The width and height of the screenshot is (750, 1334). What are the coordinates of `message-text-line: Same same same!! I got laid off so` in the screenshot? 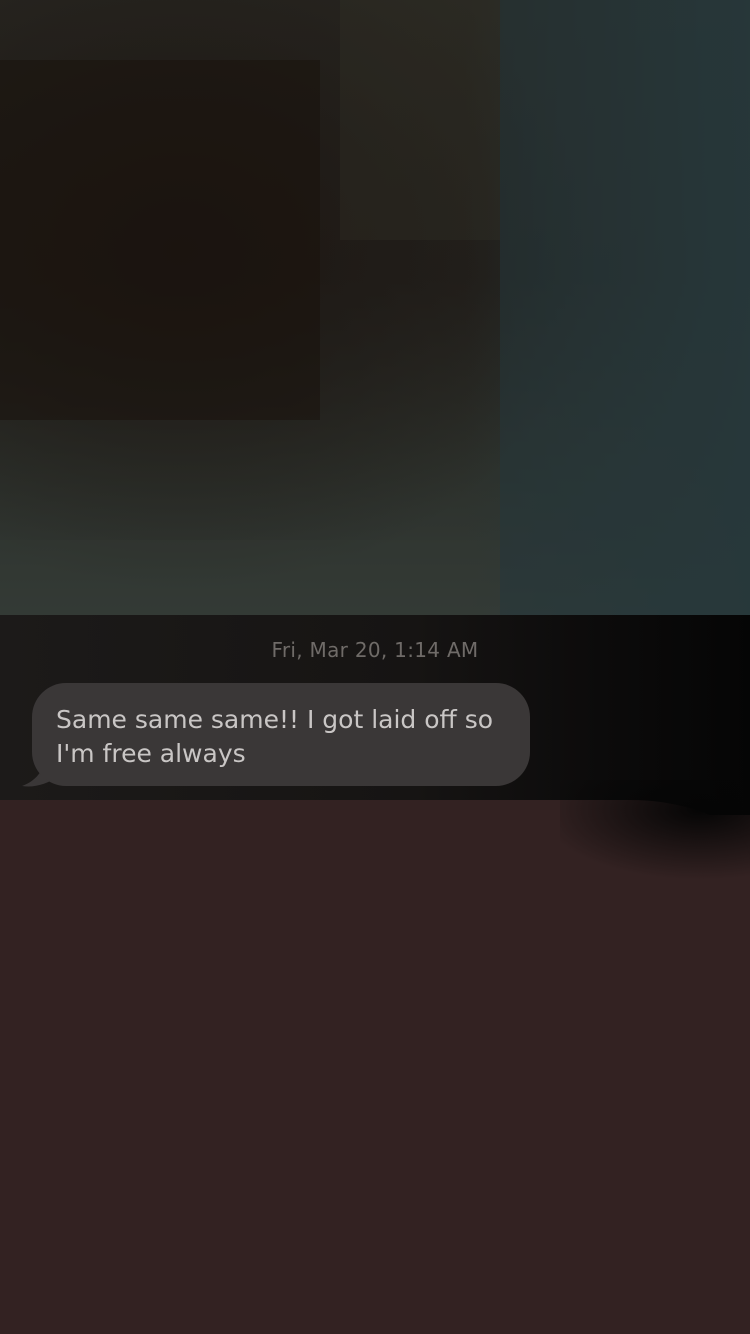 It's located at (275, 719).